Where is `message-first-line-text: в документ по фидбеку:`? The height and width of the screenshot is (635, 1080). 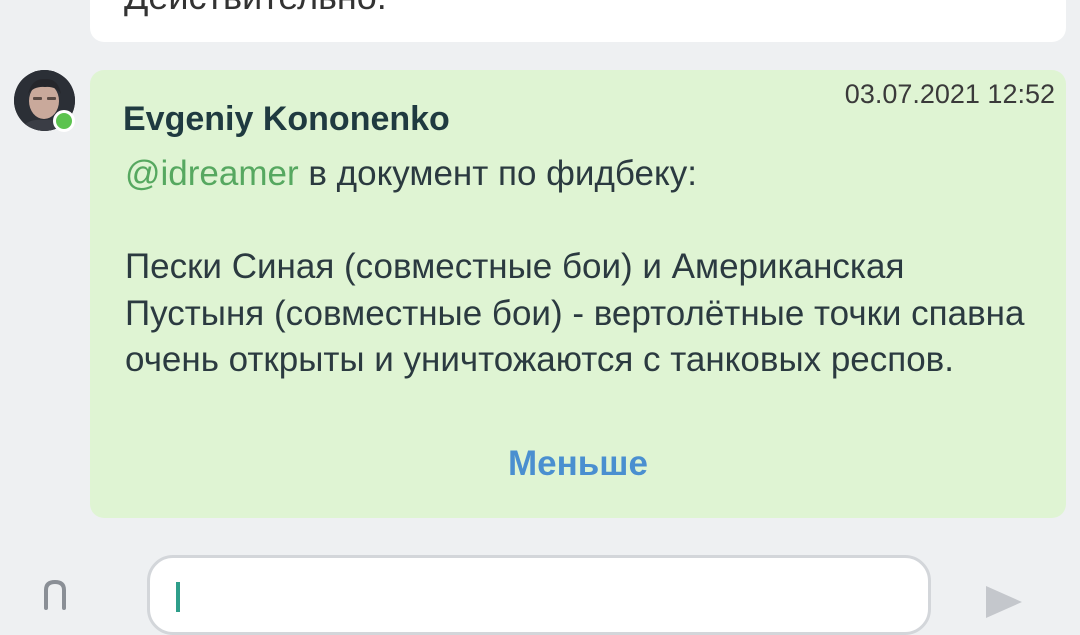 message-first-line-text: в документ по фидбеку: is located at coordinates (497, 173).